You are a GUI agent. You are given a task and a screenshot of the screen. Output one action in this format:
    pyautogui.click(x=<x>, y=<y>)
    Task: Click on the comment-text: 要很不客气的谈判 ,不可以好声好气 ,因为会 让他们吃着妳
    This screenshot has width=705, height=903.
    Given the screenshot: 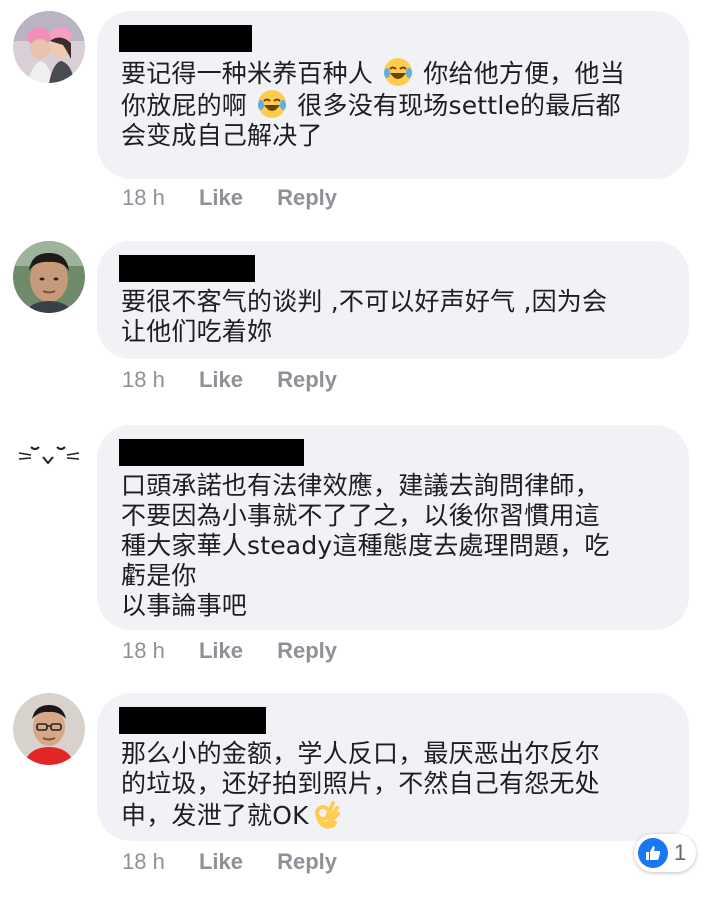 What is the action you would take?
    pyautogui.click(x=364, y=316)
    